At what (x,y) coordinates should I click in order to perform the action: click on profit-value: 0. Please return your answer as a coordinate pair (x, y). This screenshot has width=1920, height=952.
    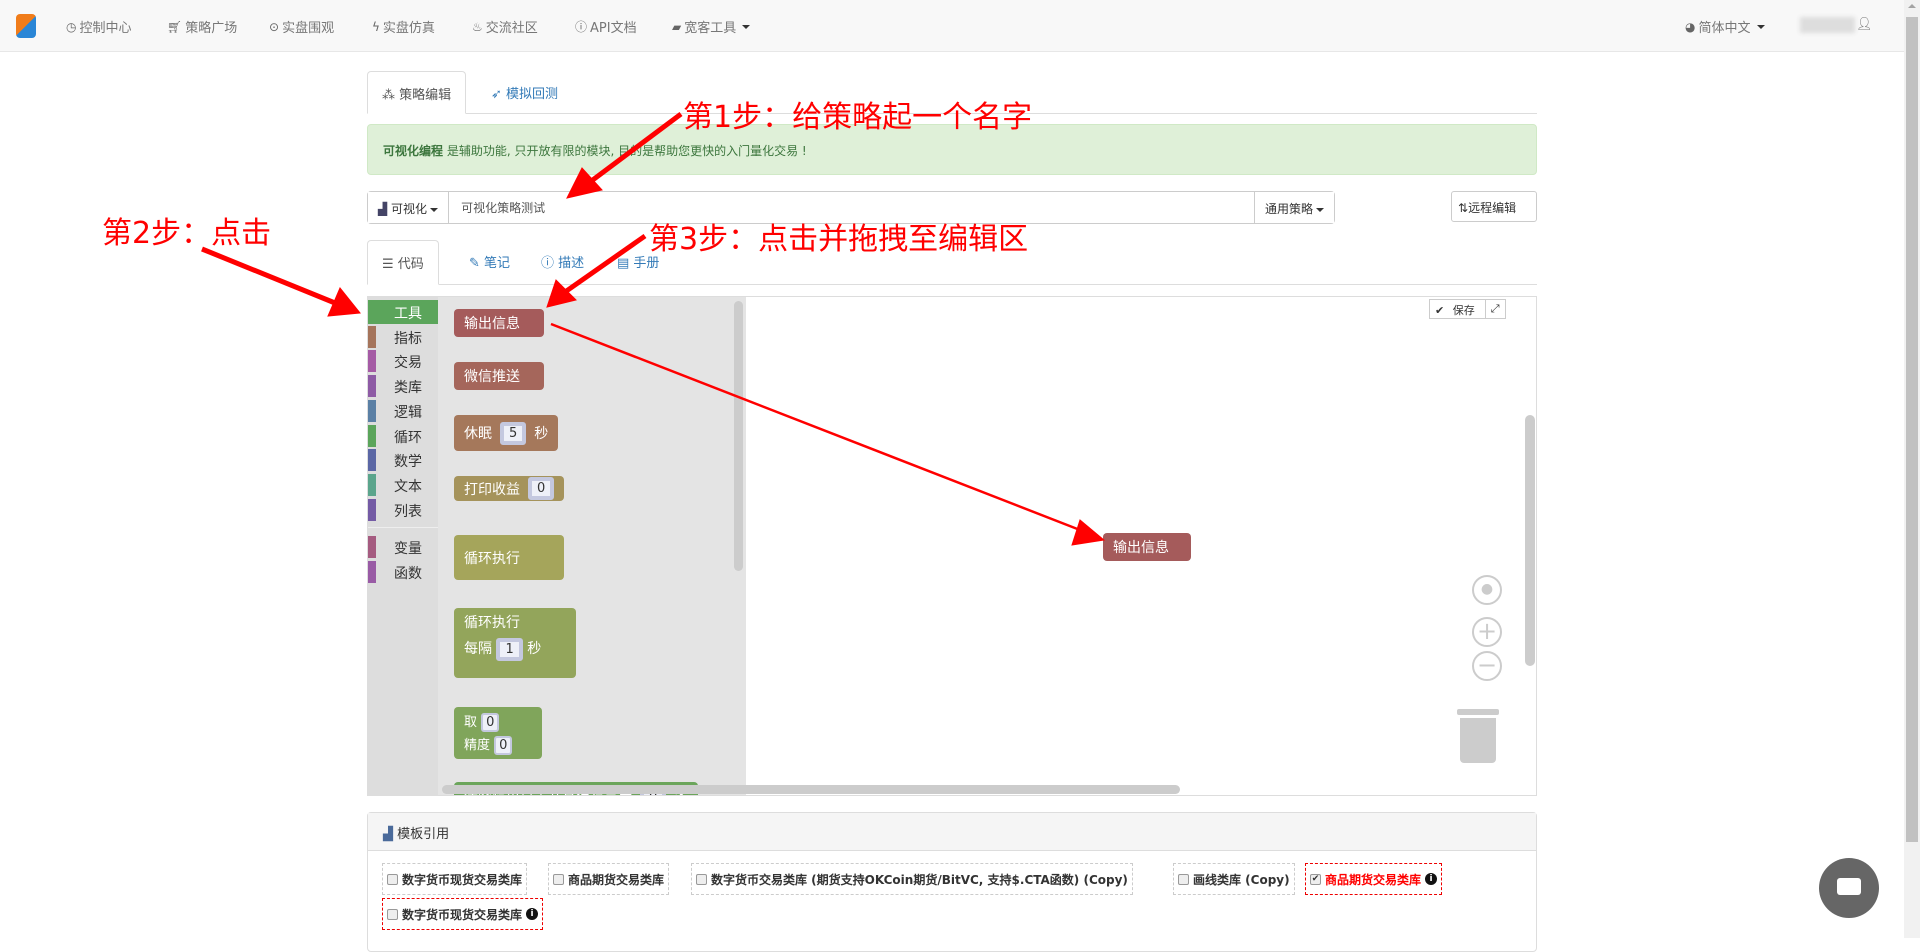
    Looking at the image, I should click on (541, 488).